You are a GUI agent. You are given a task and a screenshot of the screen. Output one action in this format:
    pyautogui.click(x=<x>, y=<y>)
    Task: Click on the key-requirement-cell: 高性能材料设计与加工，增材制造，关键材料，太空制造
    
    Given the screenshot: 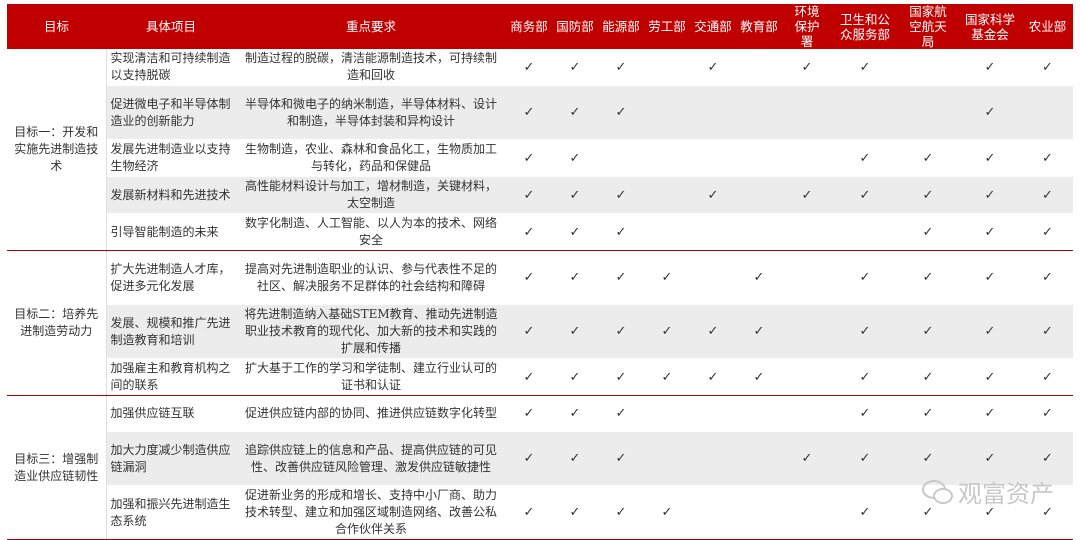 What is the action you would take?
    pyautogui.click(x=371, y=195)
    